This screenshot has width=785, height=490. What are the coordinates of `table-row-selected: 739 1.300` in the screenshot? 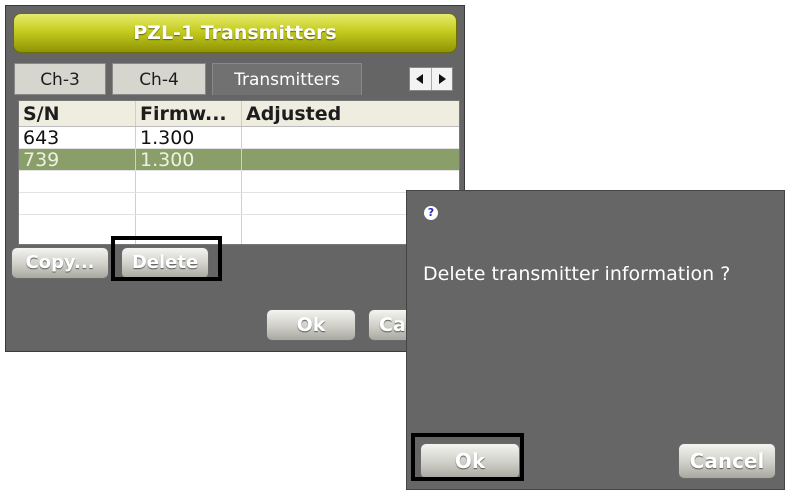 It's located at (239, 160).